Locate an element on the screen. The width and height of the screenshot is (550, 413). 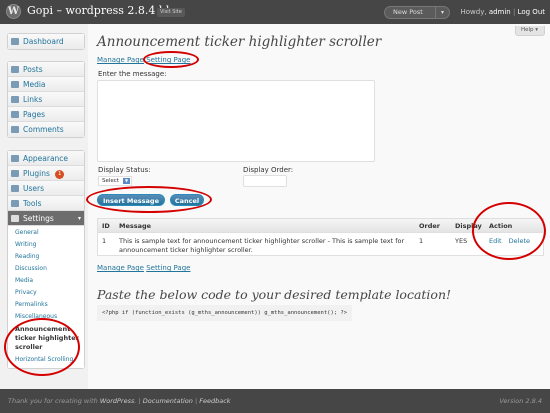
display-status-value: Select is located at coordinates (110, 181).